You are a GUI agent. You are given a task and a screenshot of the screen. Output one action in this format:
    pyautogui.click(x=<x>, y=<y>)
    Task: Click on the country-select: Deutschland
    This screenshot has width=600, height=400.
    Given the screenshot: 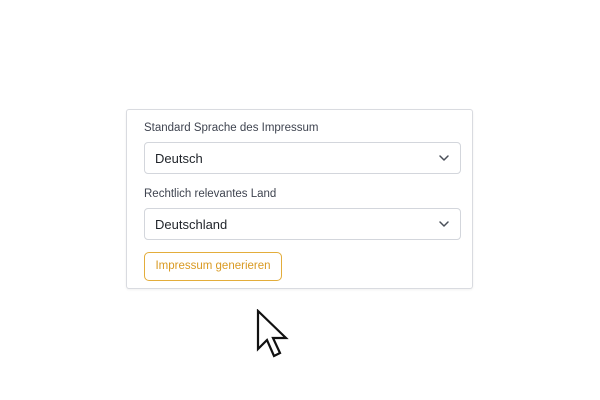 What is the action you would take?
    pyautogui.click(x=302, y=224)
    